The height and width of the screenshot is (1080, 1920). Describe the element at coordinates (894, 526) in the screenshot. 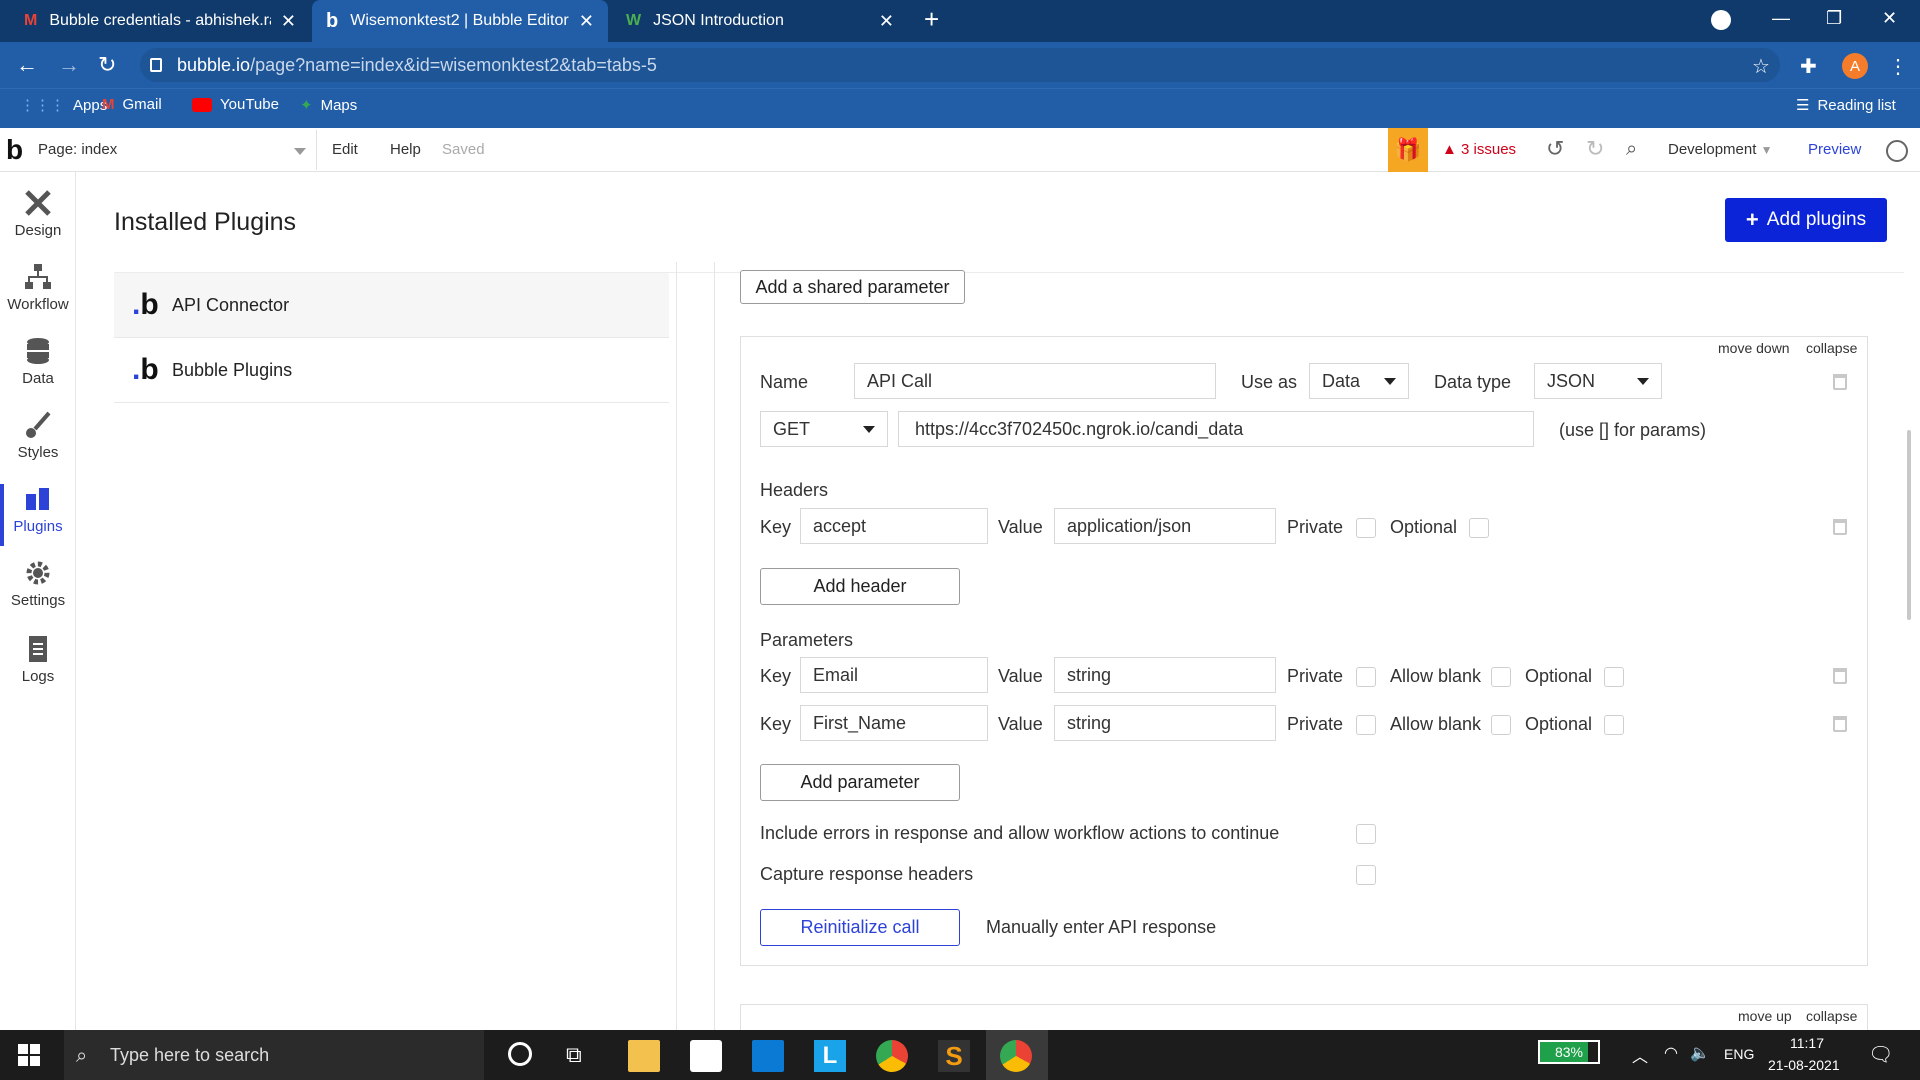

I see `header-key-input: accept` at that location.